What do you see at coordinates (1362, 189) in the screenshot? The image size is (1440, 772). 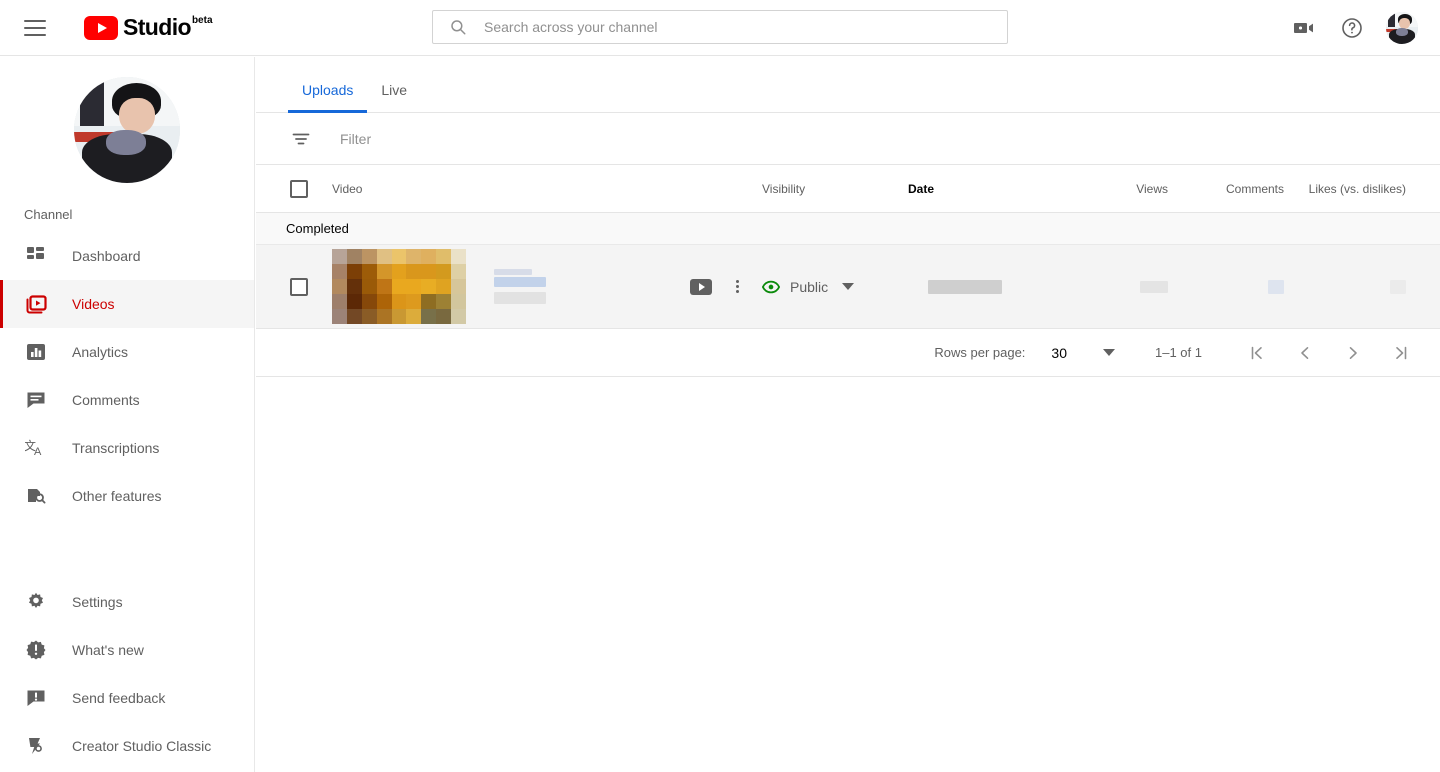 I see `column-header-likes: Likes (vs. dislikes)` at bounding box center [1362, 189].